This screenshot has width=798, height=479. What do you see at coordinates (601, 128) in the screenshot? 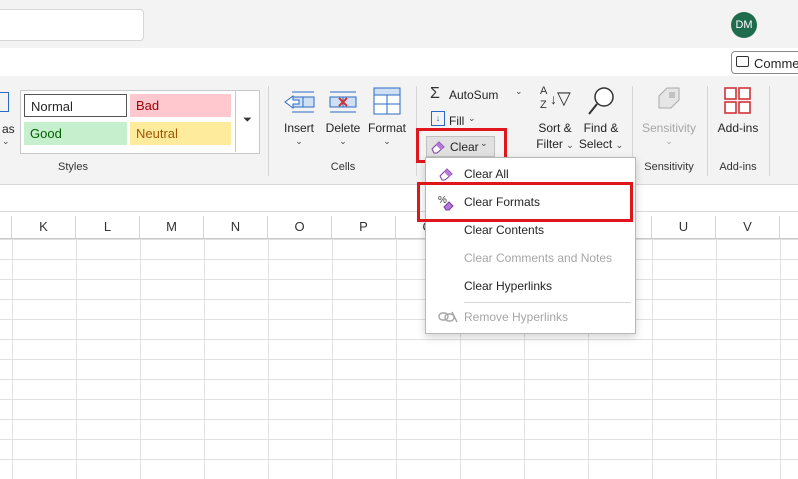
I see `find-select-label: Find &` at bounding box center [601, 128].